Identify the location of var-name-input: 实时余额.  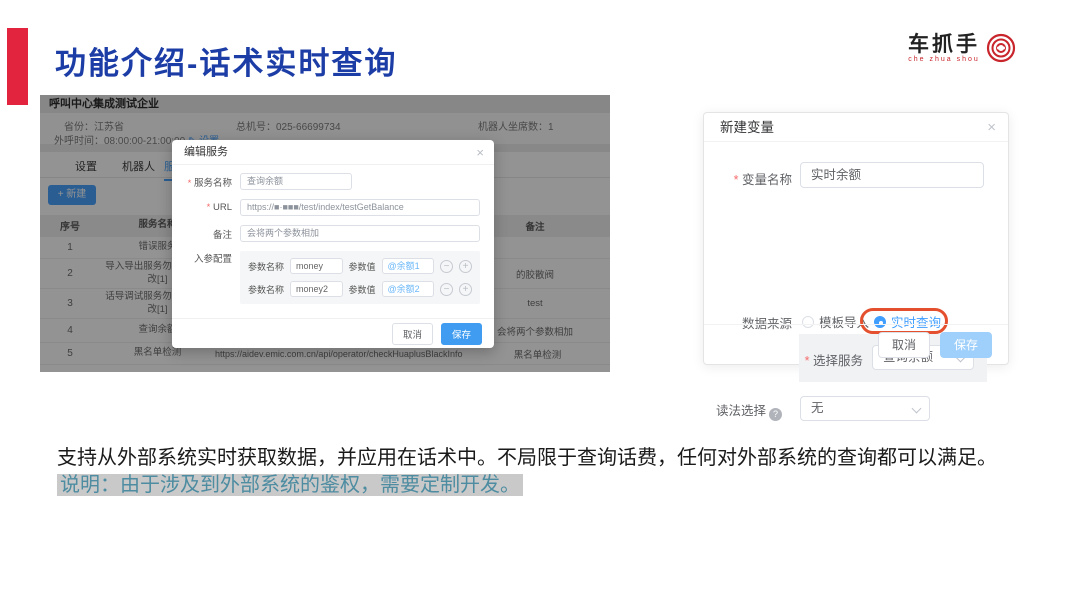
(892, 175).